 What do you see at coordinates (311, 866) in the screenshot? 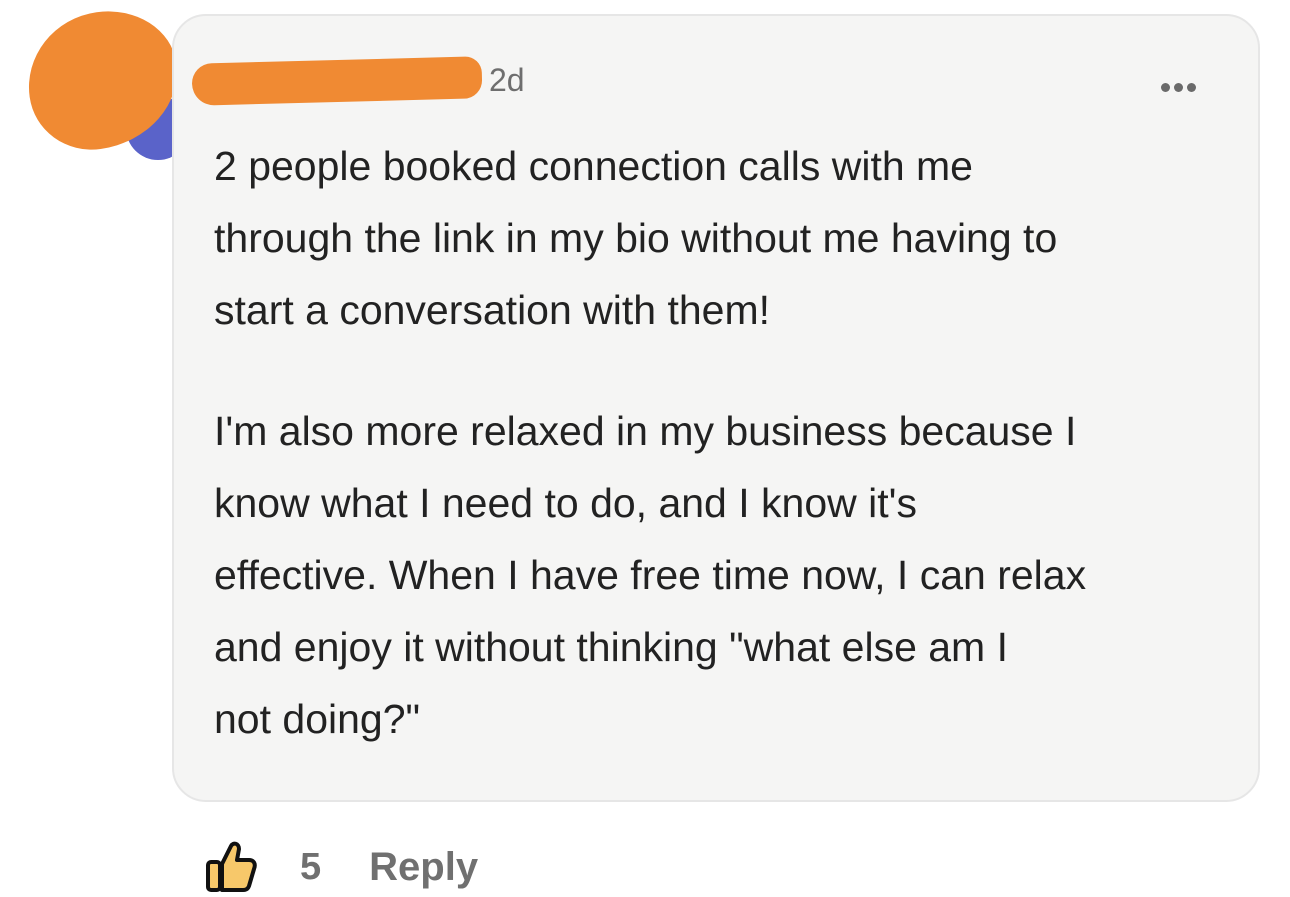
I see `like-count: 5` at bounding box center [311, 866].